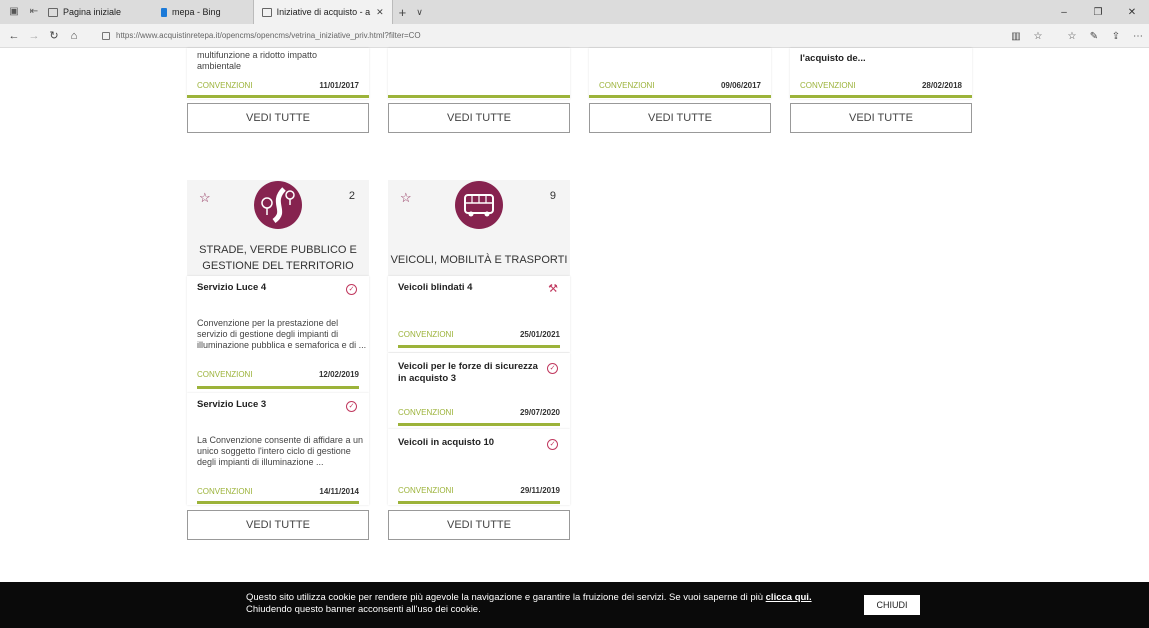 The width and height of the screenshot is (1149, 628). Describe the element at coordinates (164, 12) in the screenshot. I see `bing-icon` at that location.